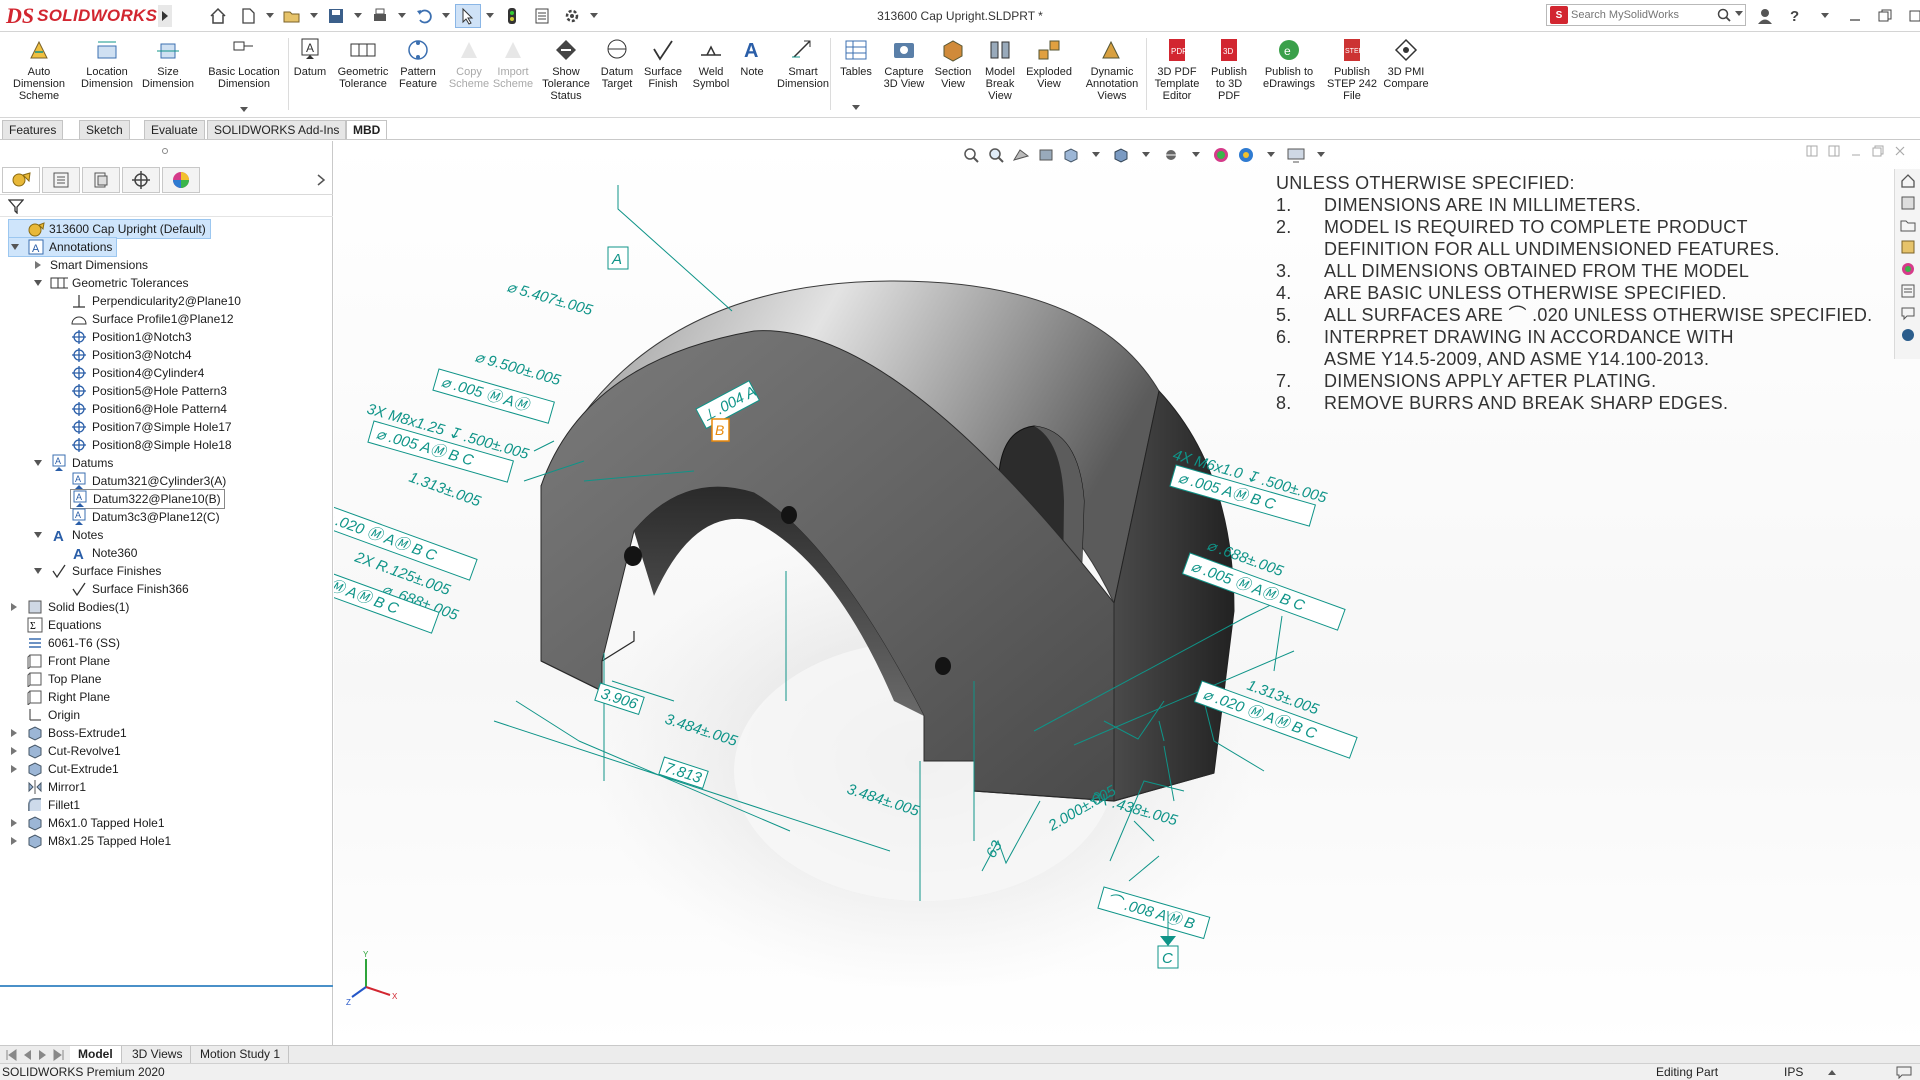  What do you see at coordinates (165, 151) in the screenshot?
I see `panel-splitter-handle-icon` at bounding box center [165, 151].